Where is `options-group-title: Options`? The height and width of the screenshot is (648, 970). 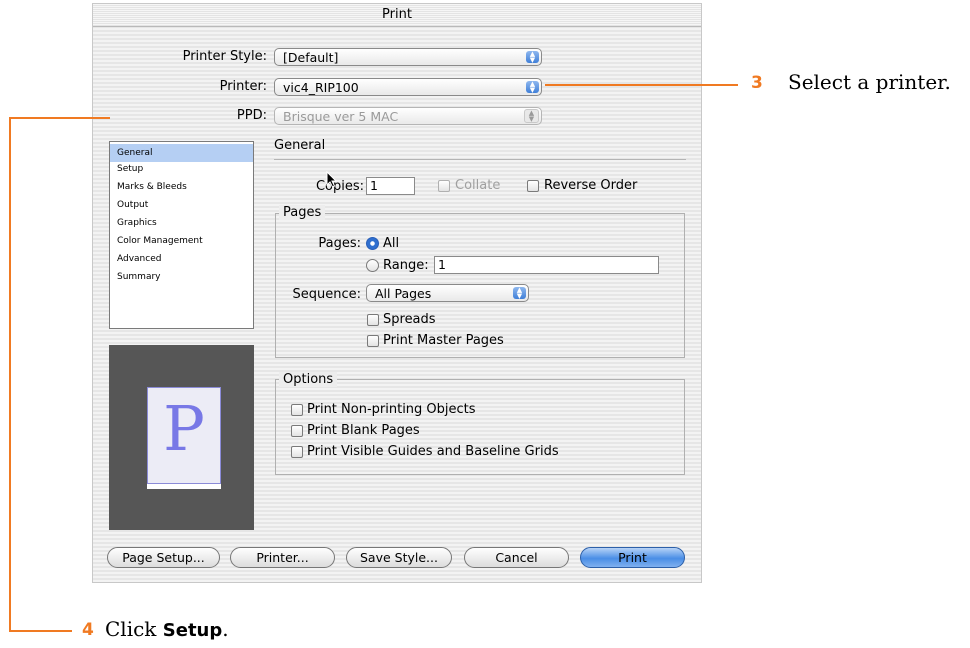
options-group-title: Options is located at coordinates (308, 379).